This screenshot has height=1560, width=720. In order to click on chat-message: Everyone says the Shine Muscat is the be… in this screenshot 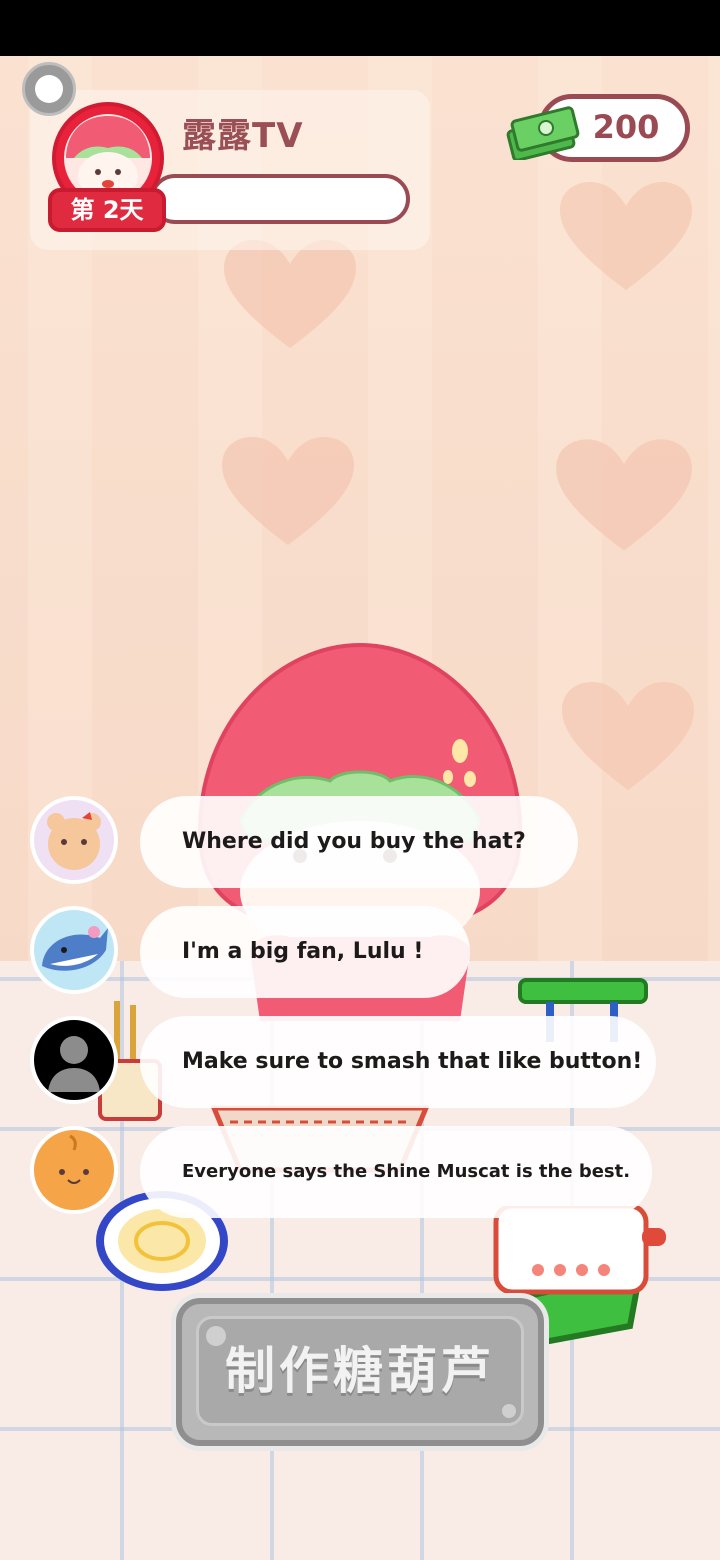, I will do `click(360, 1172)`.